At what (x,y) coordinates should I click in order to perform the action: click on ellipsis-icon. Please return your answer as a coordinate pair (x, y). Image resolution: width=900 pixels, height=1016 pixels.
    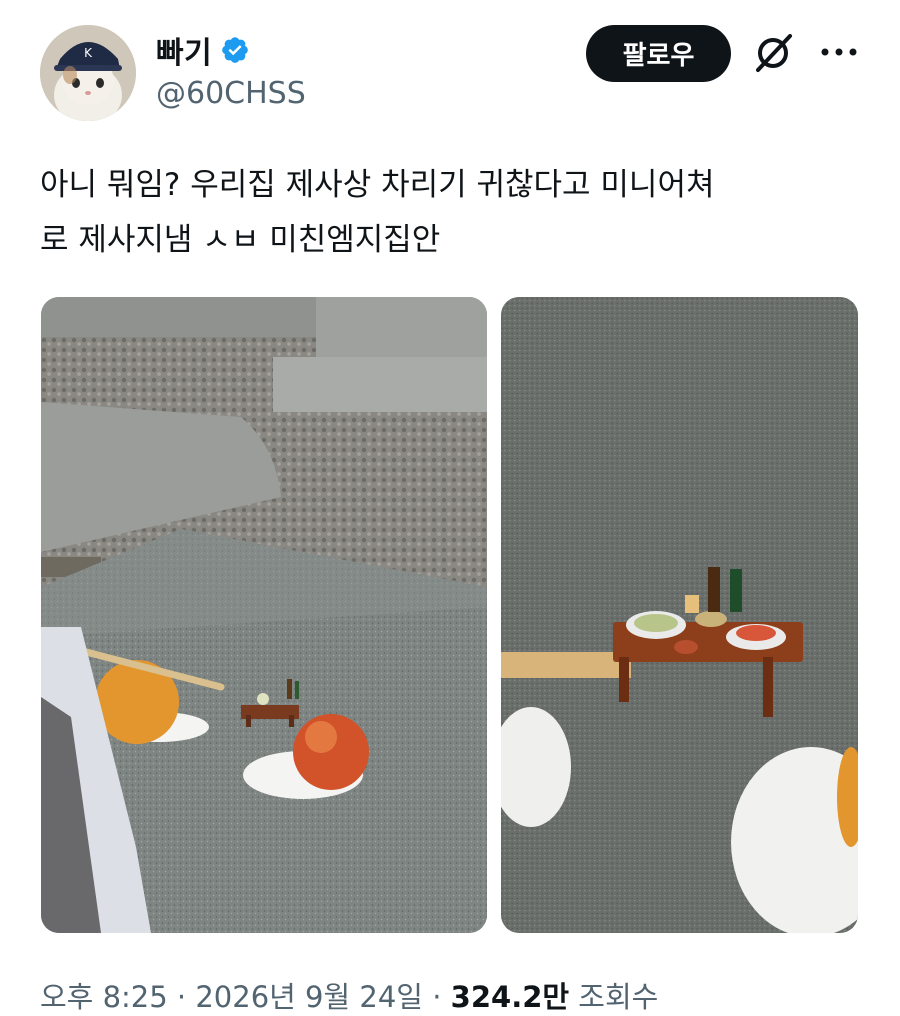
    Looking at the image, I should click on (839, 52).